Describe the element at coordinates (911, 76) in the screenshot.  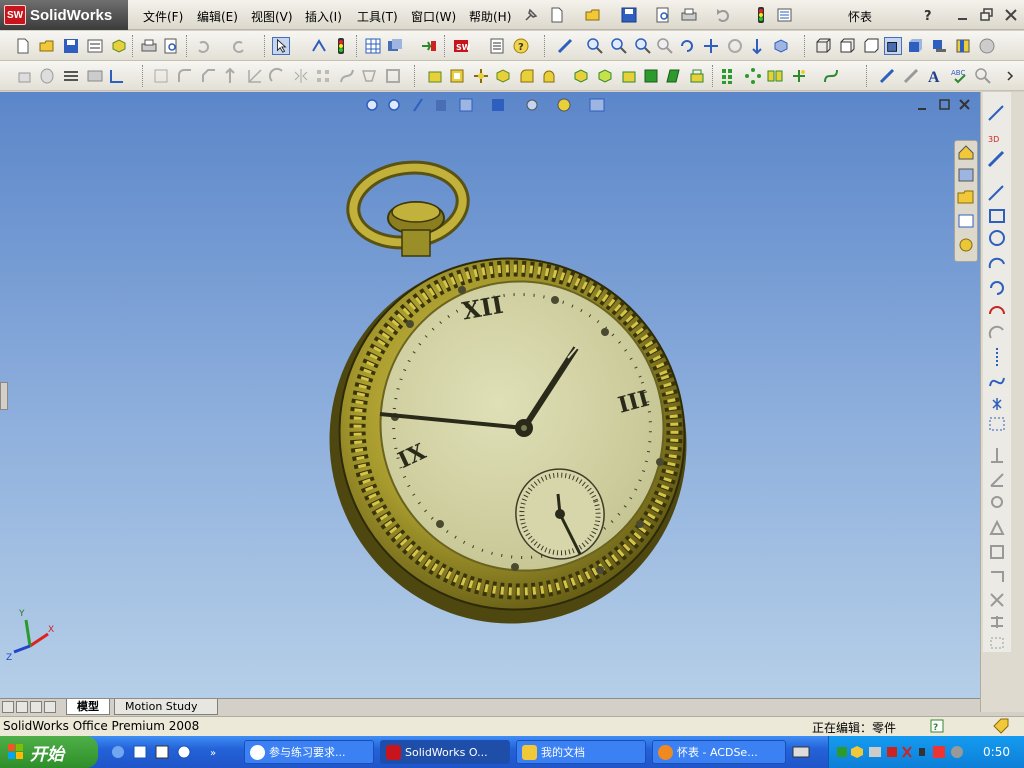
I see `model-items-icon` at that location.